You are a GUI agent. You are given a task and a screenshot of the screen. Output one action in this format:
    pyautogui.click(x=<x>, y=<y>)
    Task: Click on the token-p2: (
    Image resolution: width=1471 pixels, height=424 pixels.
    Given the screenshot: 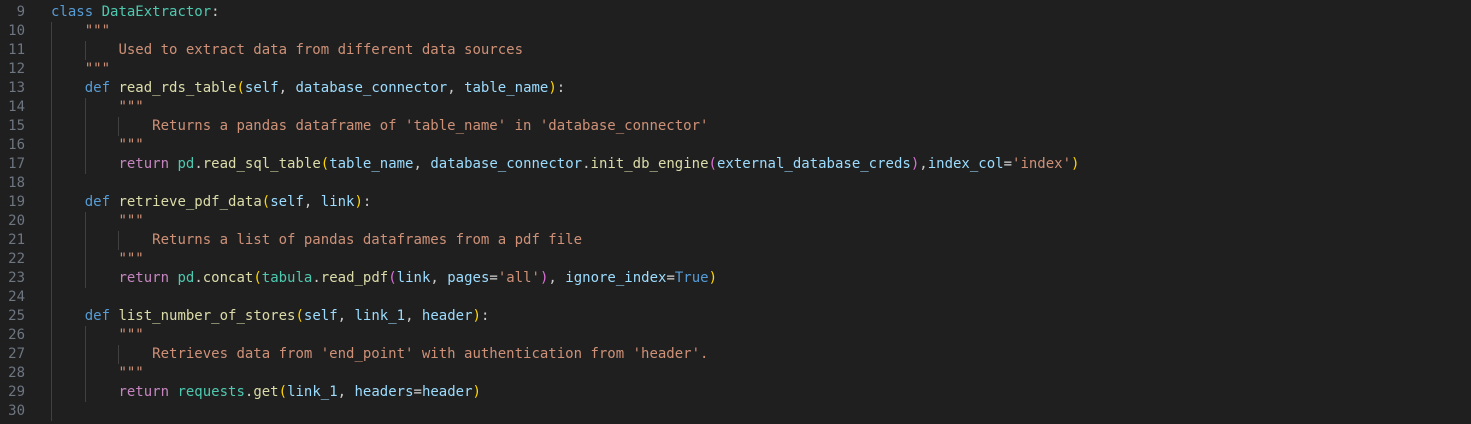 What is the action you would take?
    pyautogui.click(x=712, y=164)
    